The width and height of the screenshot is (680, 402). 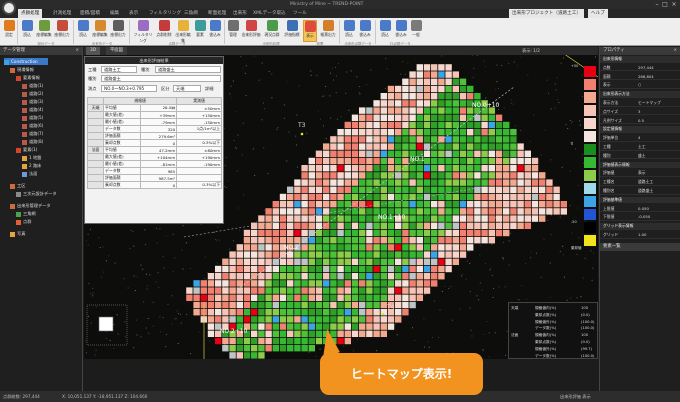 What do you see at coordinates (32, 133) in the screenshot?
I see `tree-item: 道路(7)` at bounding box center [32, 133].